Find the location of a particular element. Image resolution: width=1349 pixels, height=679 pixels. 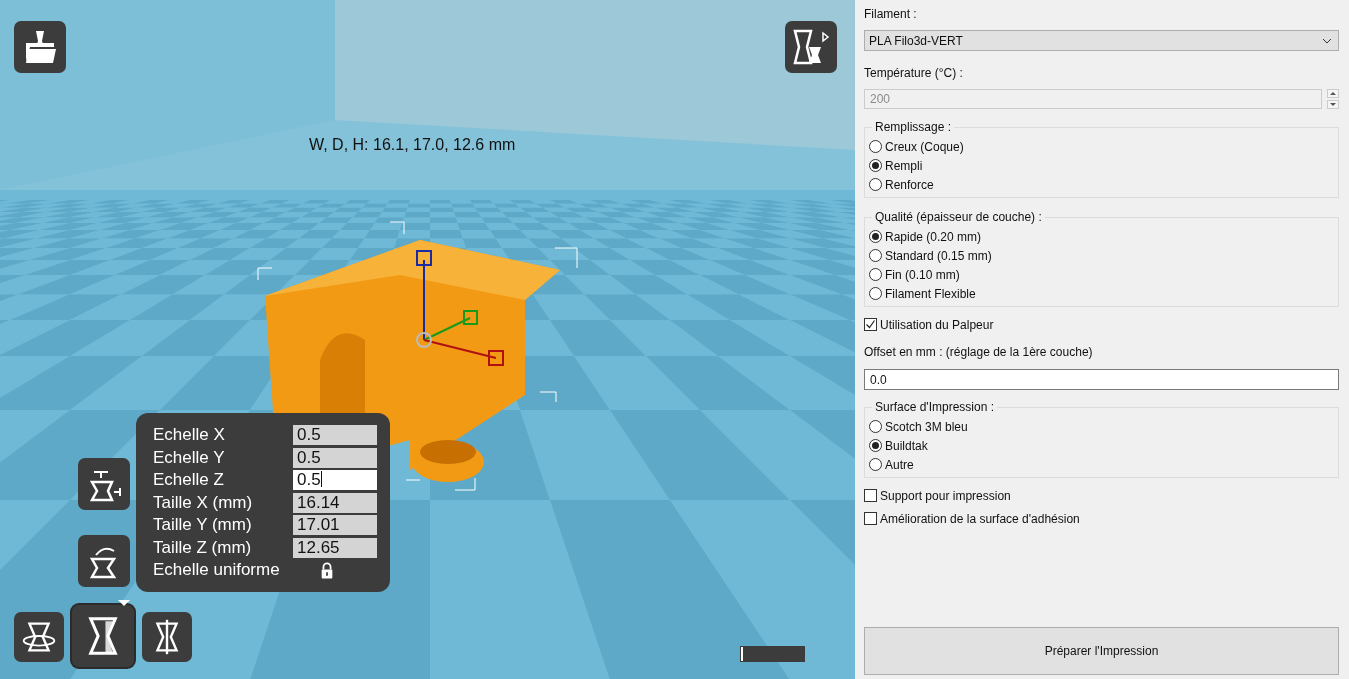

radio-label: Creux (Coque) is located at coordinates (924, 146).